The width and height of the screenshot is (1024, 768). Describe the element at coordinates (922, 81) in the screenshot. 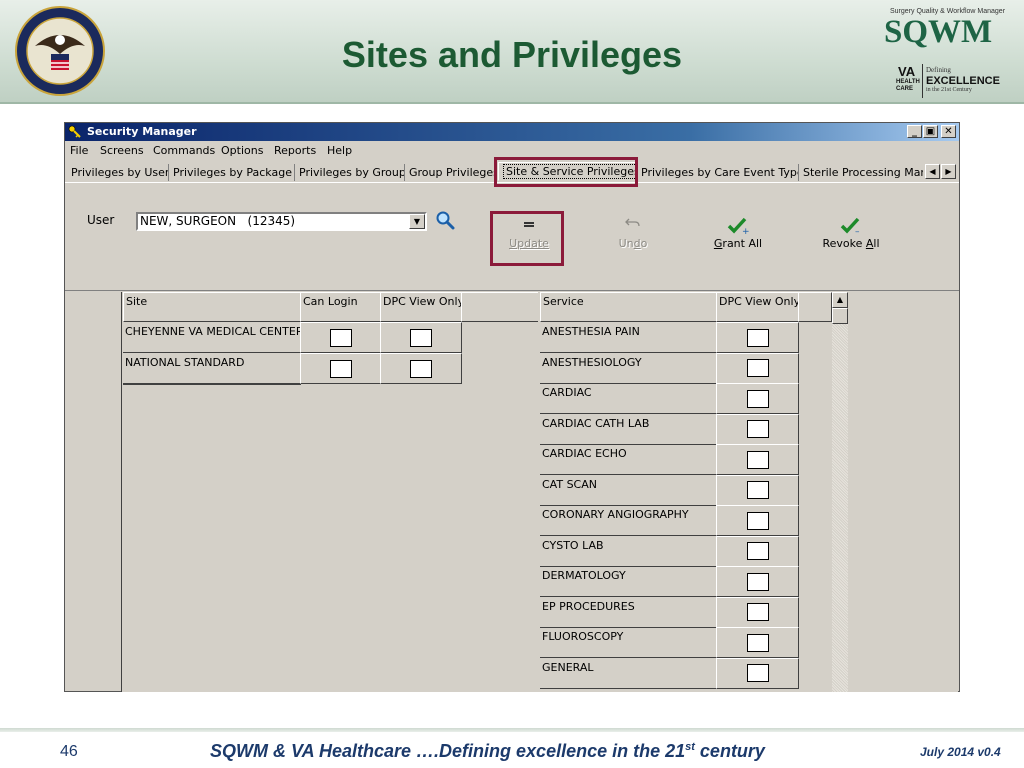

I see `logo-divider` at that location.